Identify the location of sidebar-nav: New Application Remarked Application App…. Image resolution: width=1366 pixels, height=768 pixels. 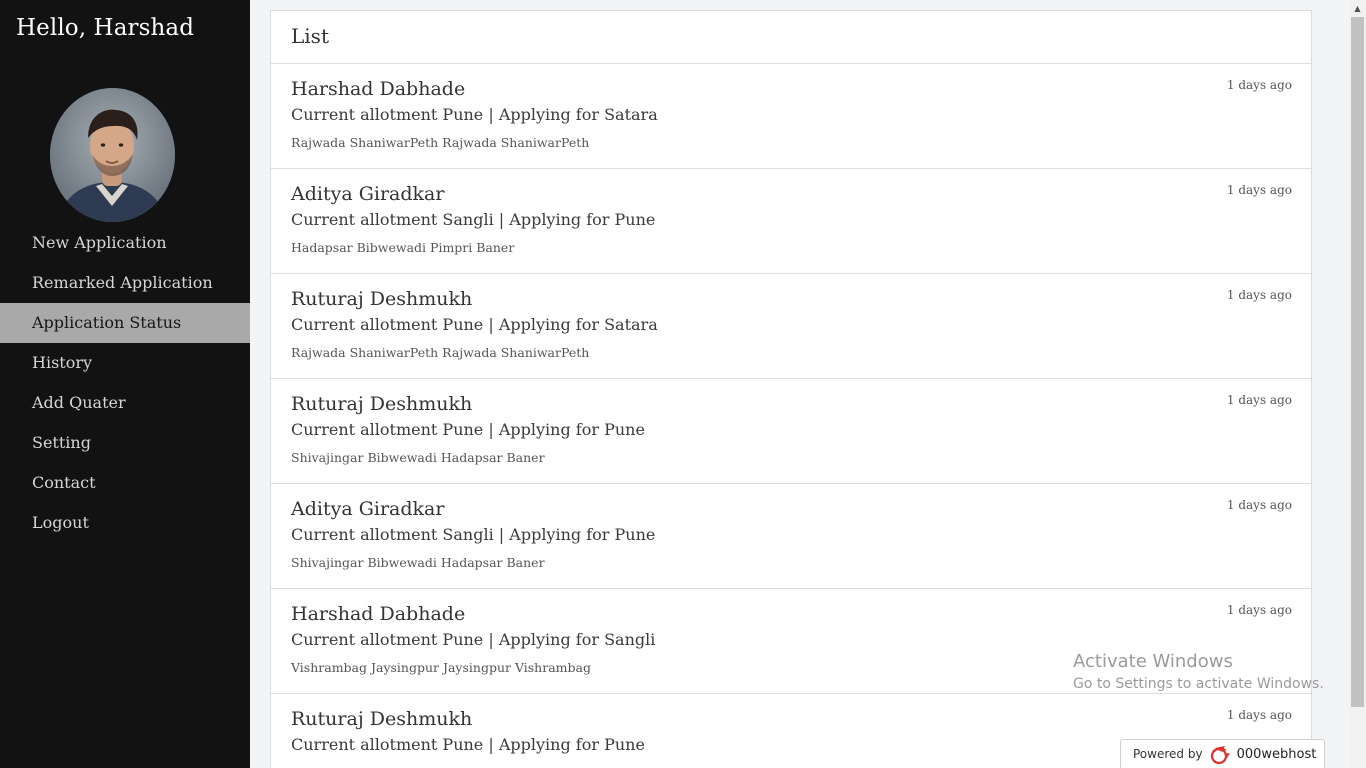
(125, 383).